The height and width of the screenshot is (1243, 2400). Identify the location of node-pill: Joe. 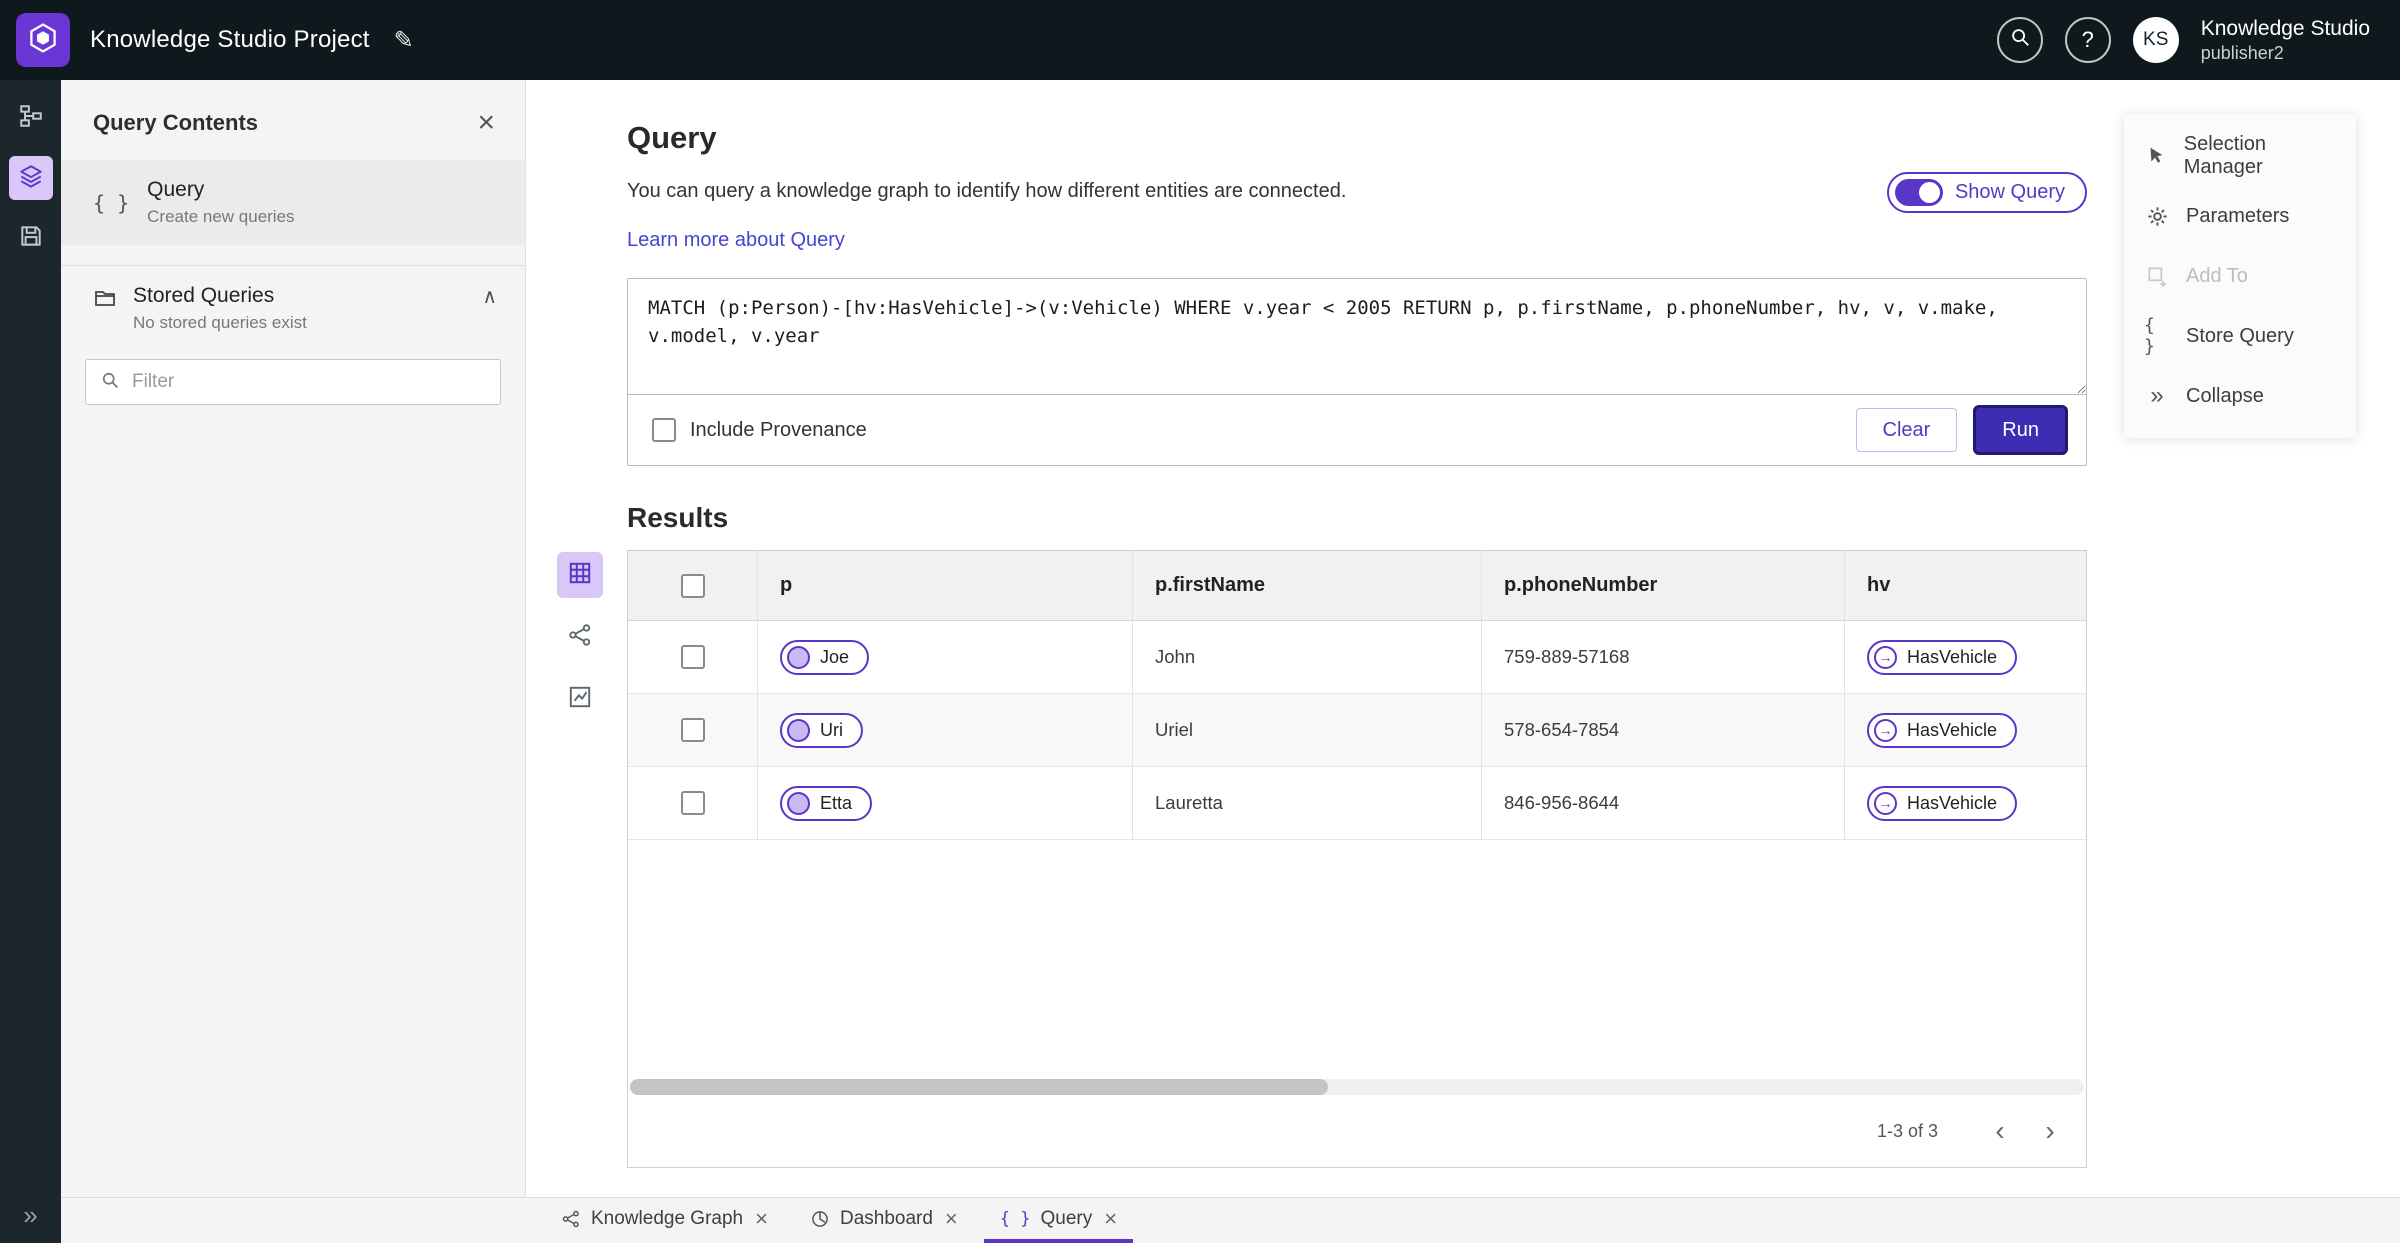
(825, 657).